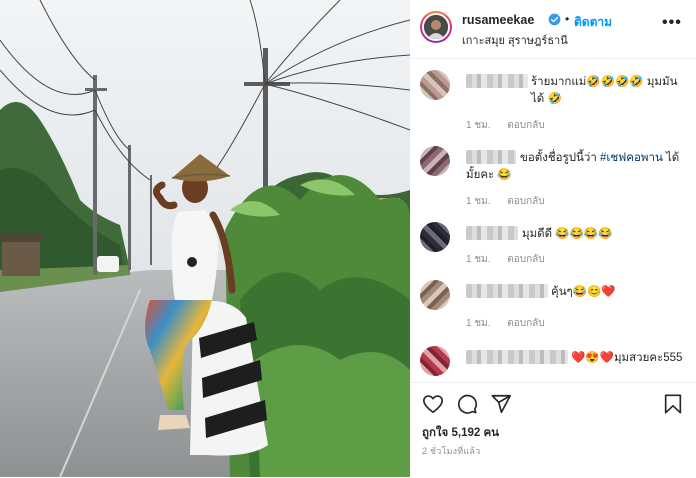 The width and height of the screenshot is (696, 478). I want to click on more-options-icon: •••, so click(672, 23).